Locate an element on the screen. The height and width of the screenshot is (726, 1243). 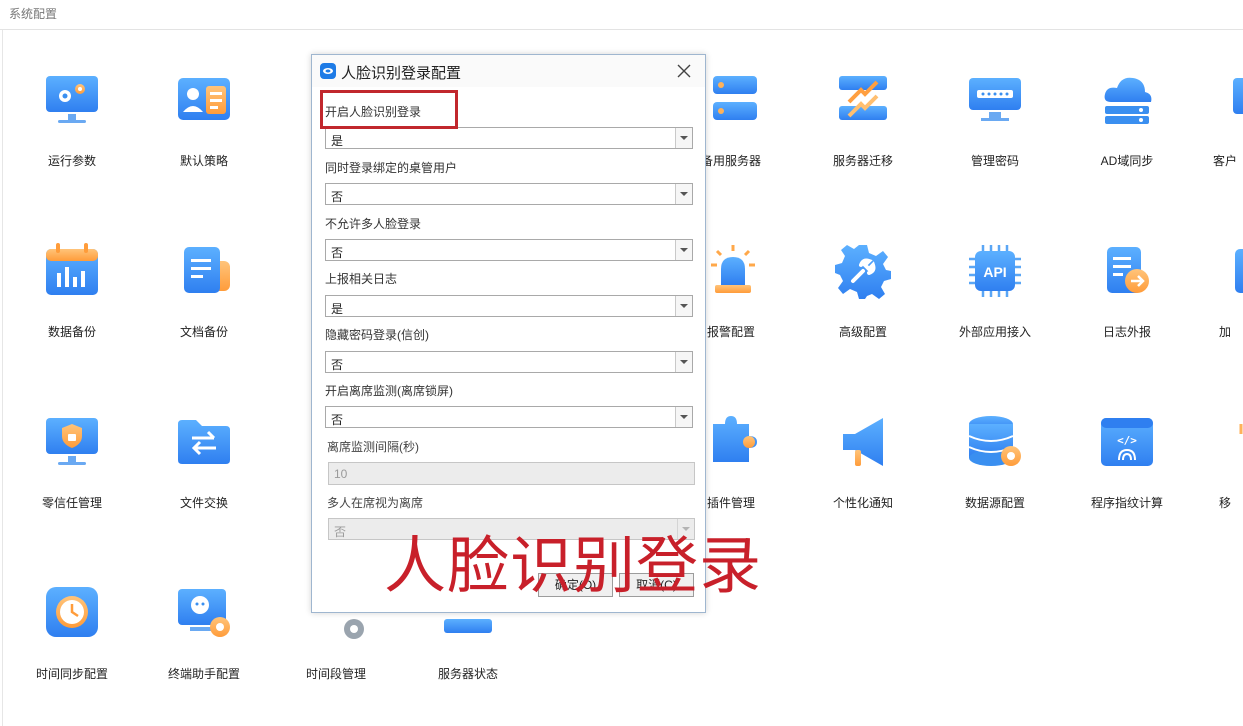
tile-label: 日志外报 is located at coordinates (1126, 332).